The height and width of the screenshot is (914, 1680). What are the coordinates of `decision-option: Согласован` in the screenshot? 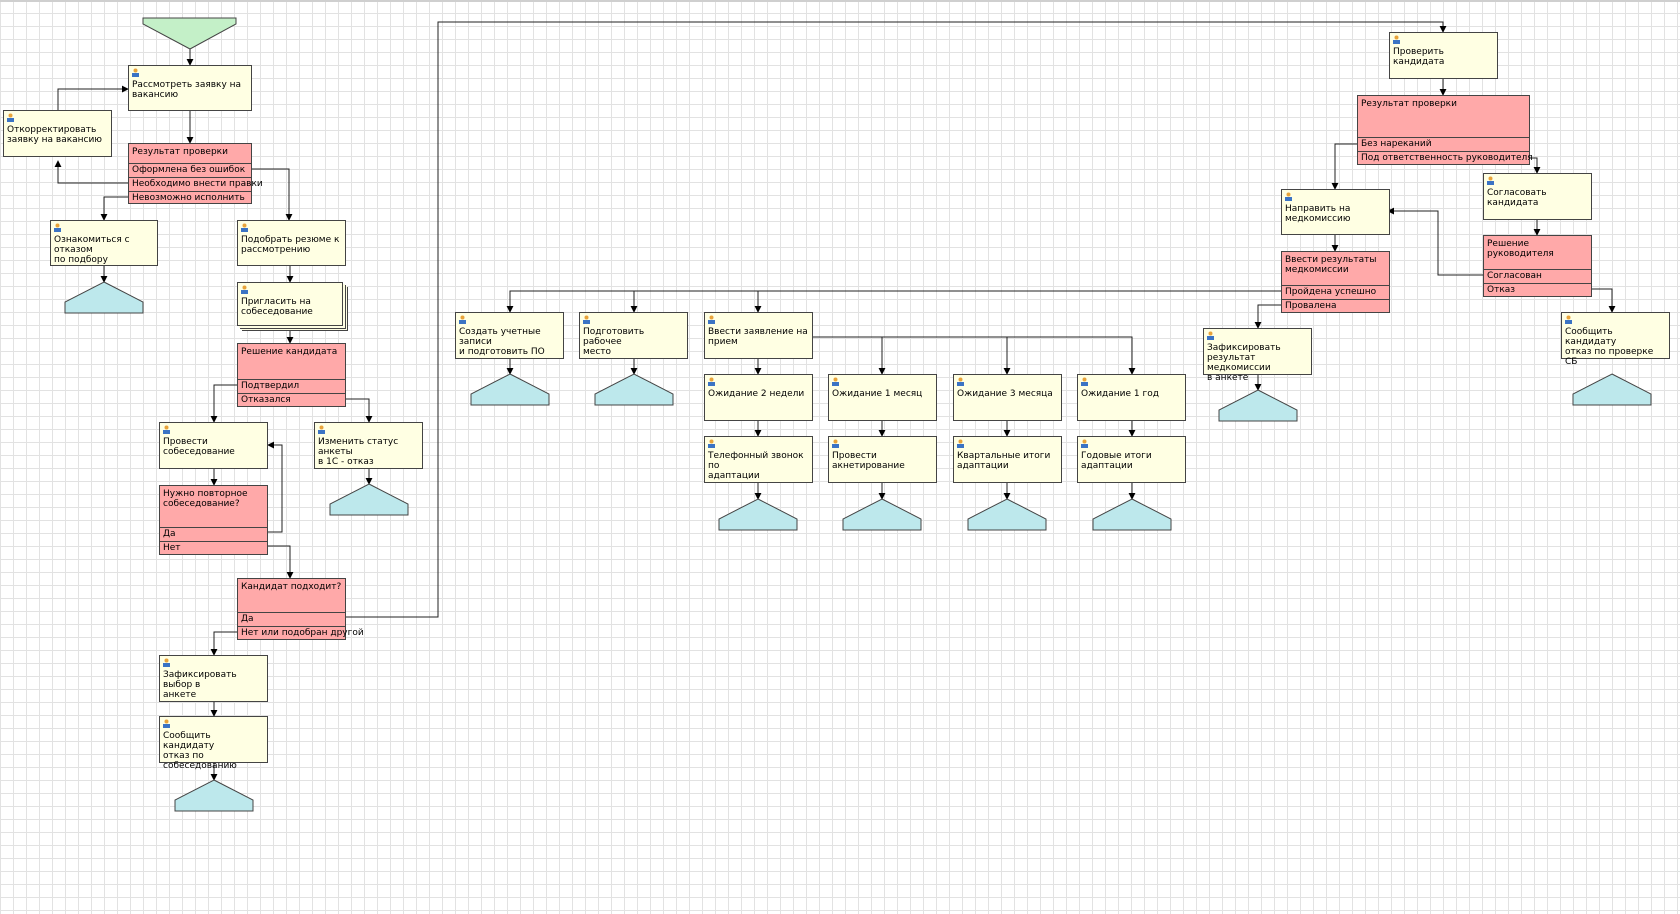 It's located at (1537, 275).